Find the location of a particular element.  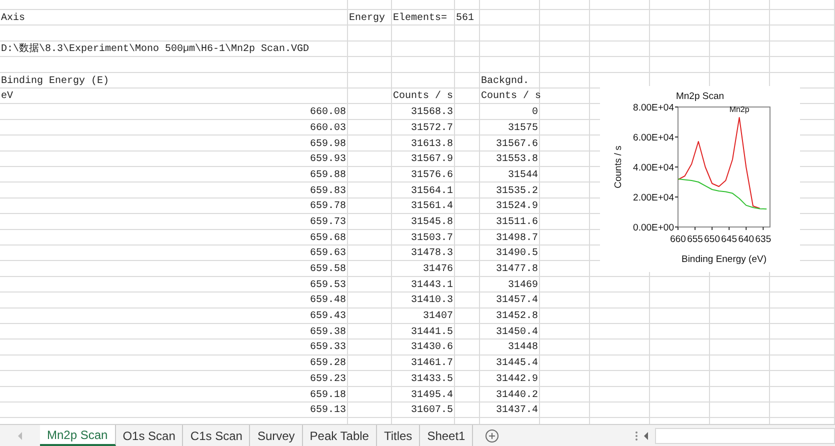

number-cell-text: 0 is located at coordinates (534, 113).